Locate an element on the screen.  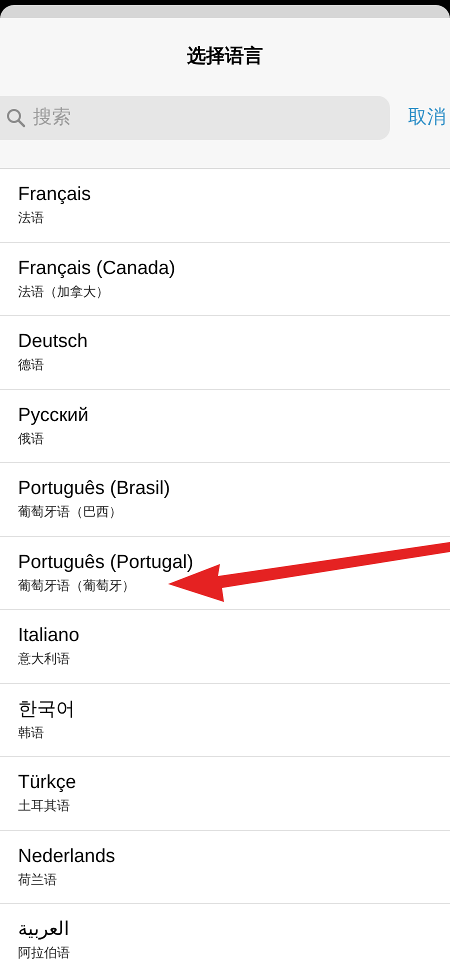
language-native-name: 意大利语 is located at coordinates (44, 659).